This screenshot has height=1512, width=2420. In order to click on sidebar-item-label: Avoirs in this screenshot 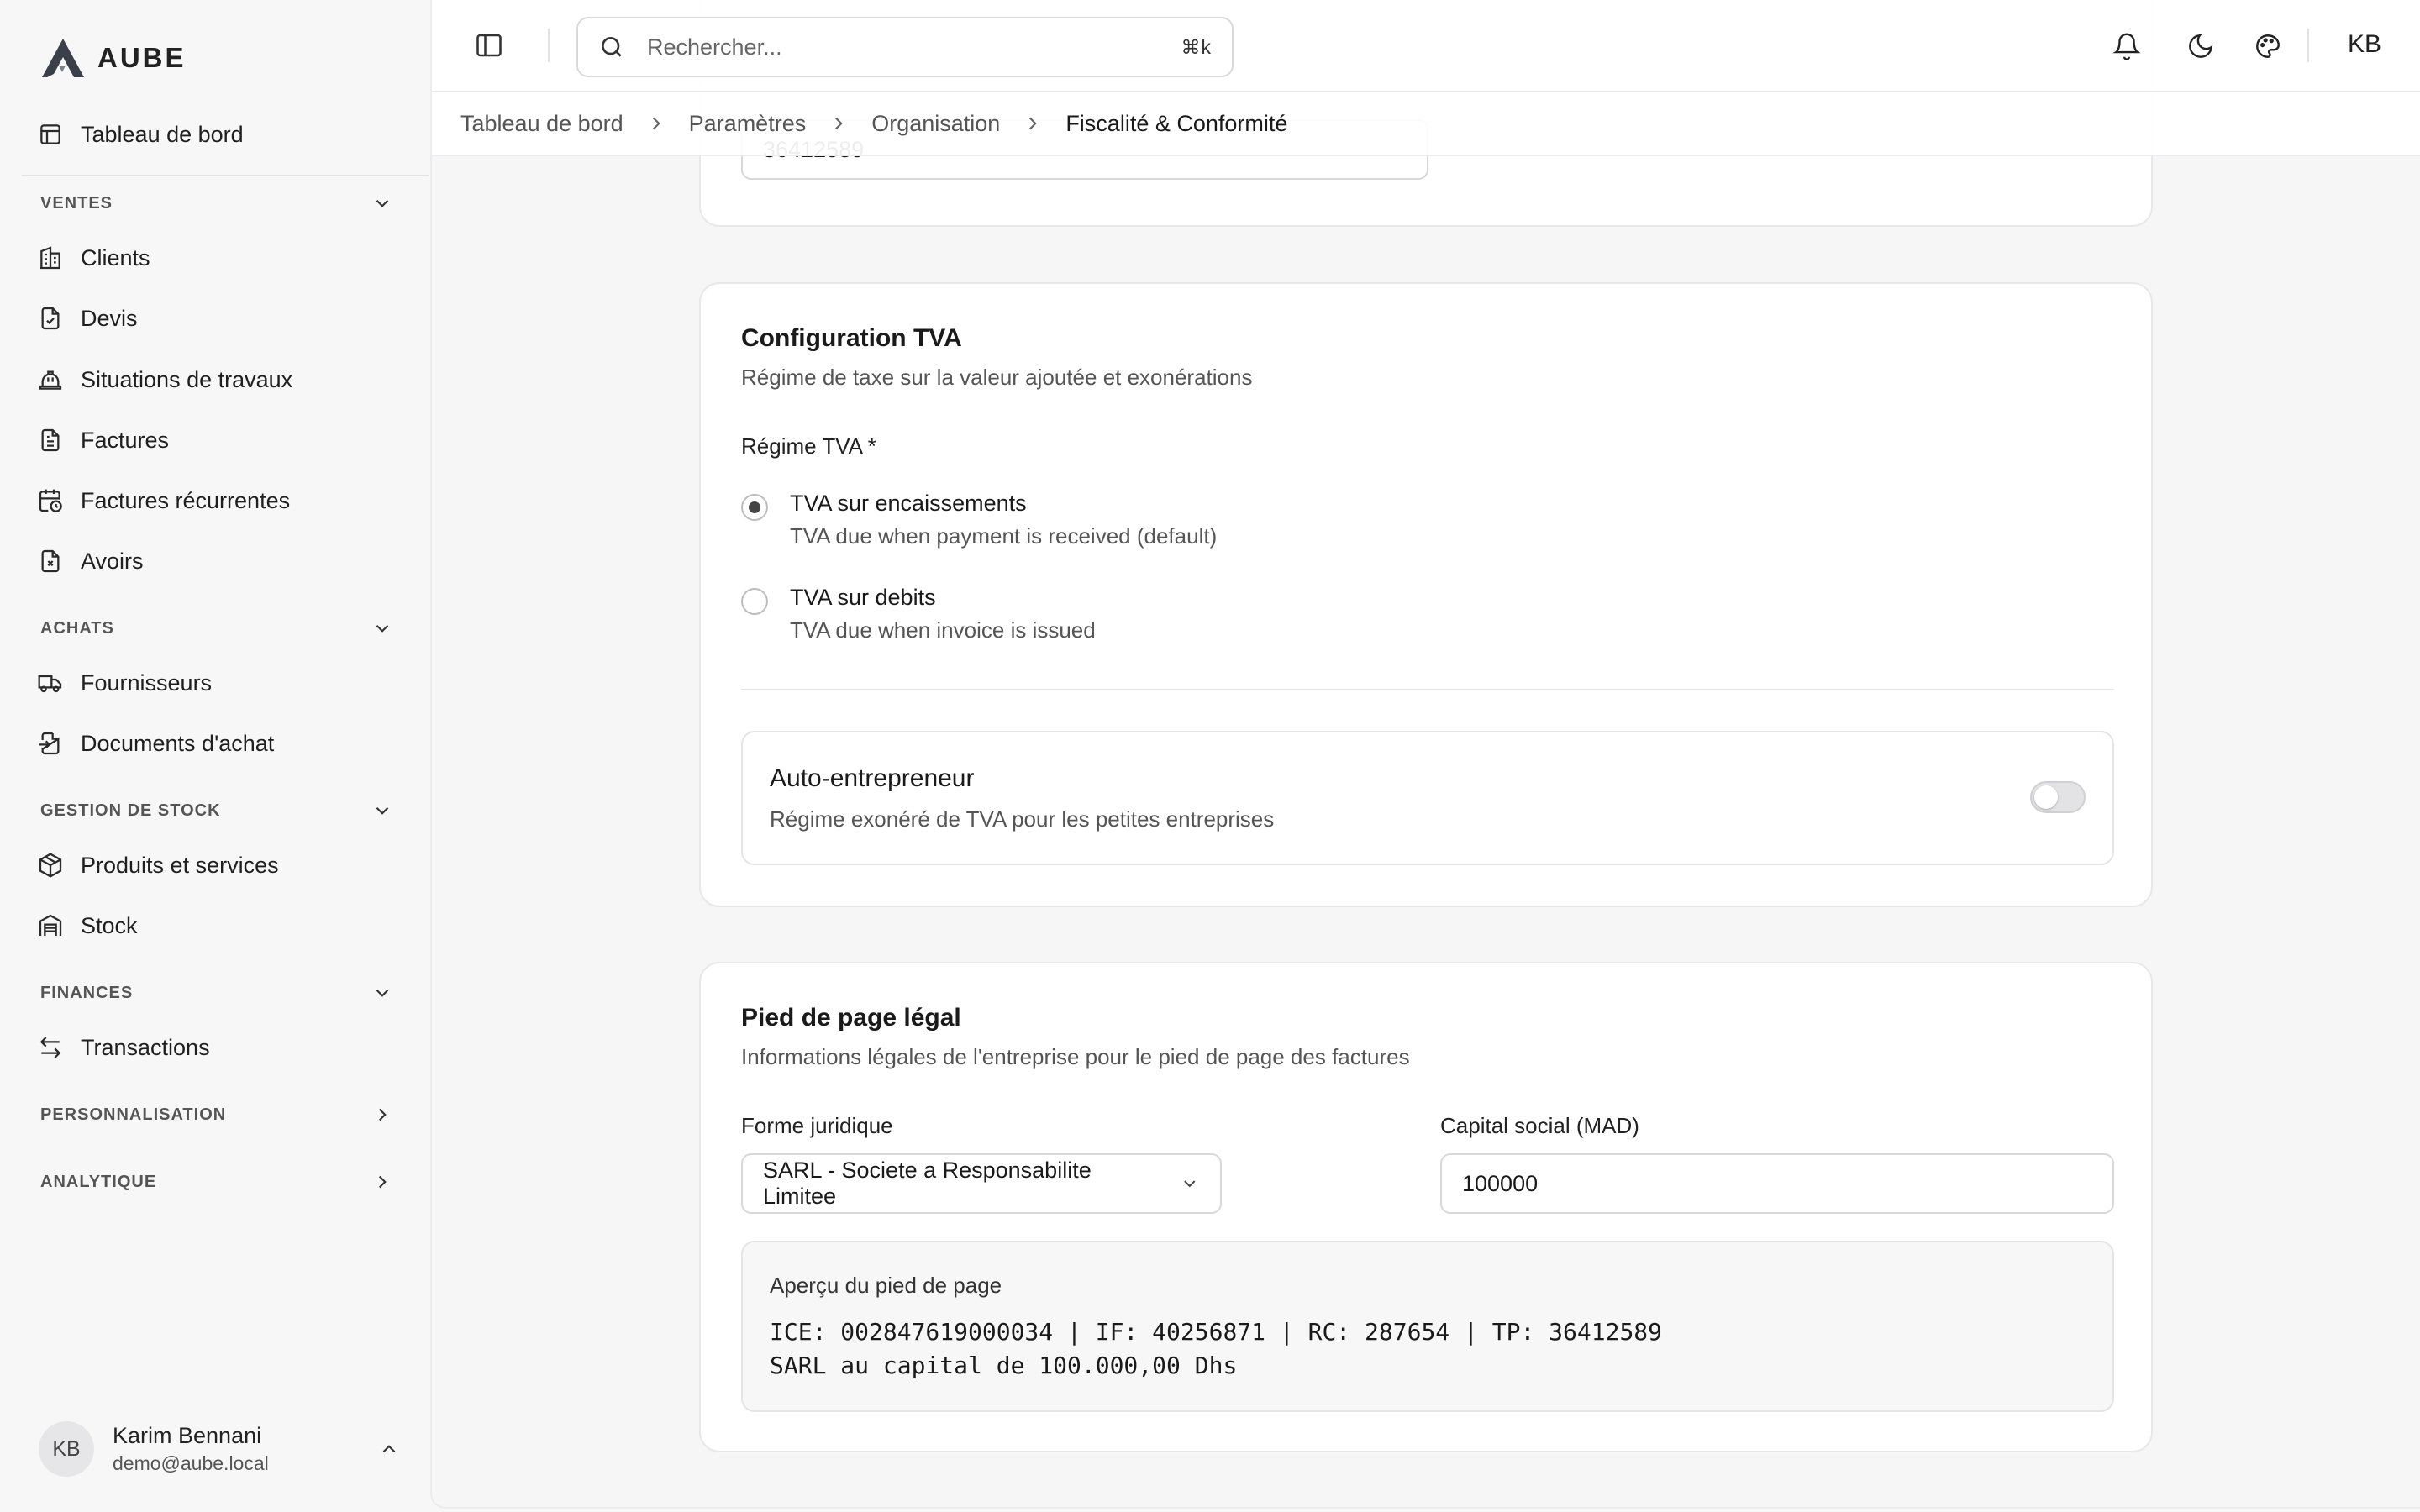, I will do `click(113, 561)`.